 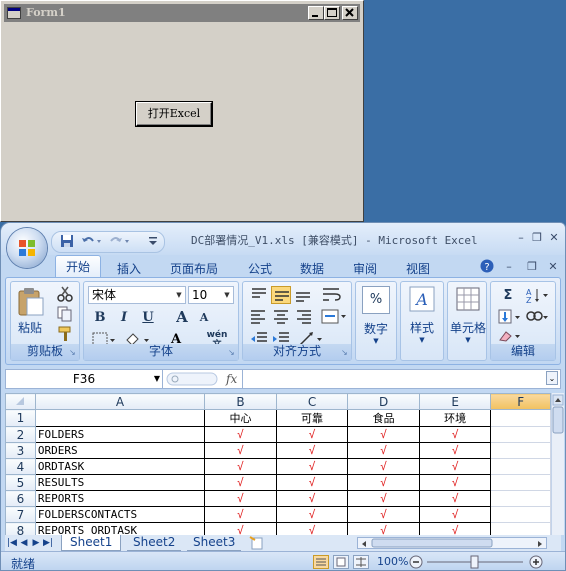 What do you see at coordinates (119, 241) in the screenshot?
I see `redo-icon` at bounding box center [119, 241].